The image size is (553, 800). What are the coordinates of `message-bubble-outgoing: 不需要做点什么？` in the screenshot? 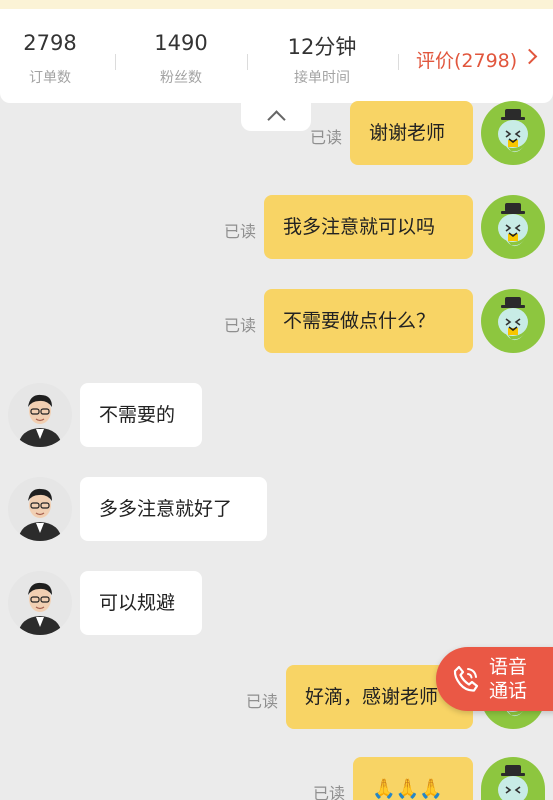 It's located at (368, 321).